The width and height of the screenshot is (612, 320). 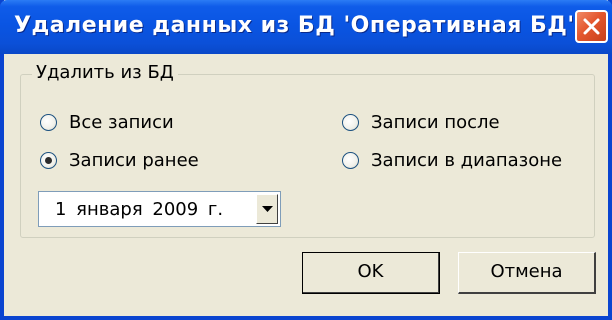 What do you see at coordinates (105, 72) in the screenshot?
I see `group-label: Удалить из БД` at bounding box center [105, 72].